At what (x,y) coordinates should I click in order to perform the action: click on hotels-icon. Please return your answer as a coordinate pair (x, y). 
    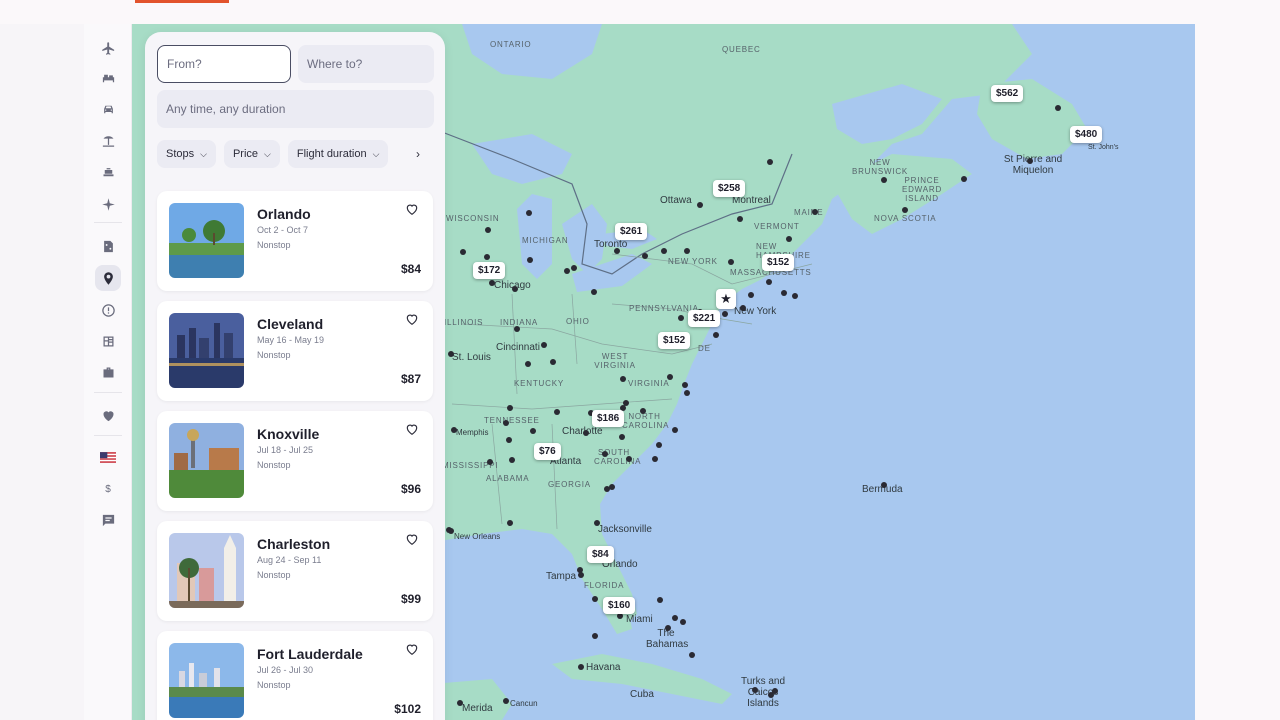
    Looking at the image, I should click on (108, 78).